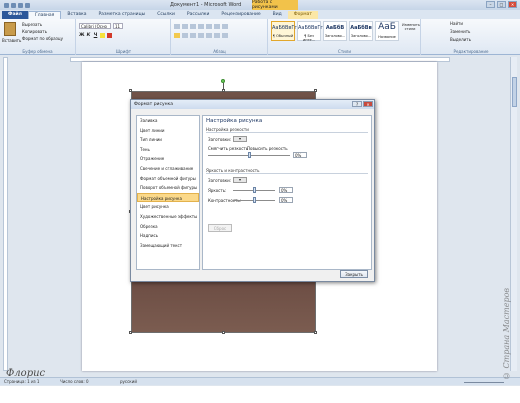  Describe the element at coordinates (128, 382) in the screenshot. I see `language: русский` at that location.